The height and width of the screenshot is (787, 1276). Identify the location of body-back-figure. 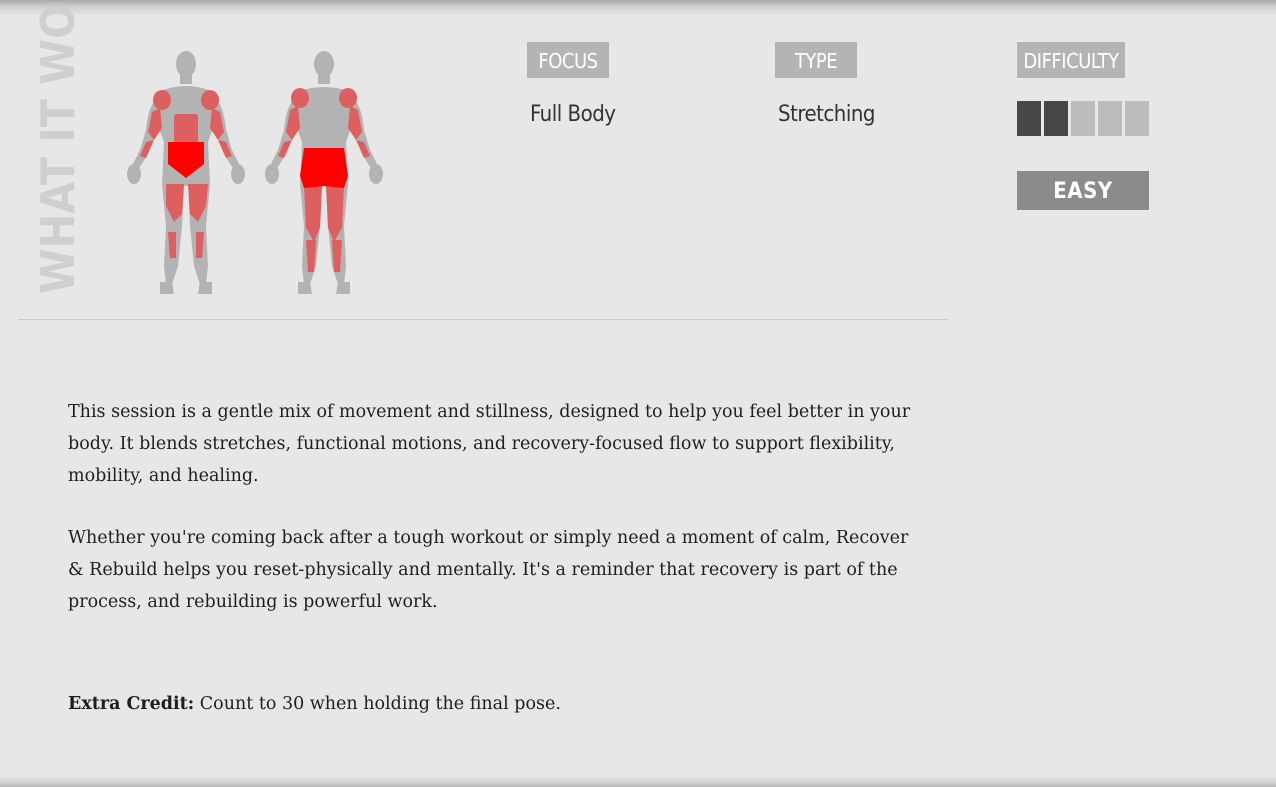
(324, 172).